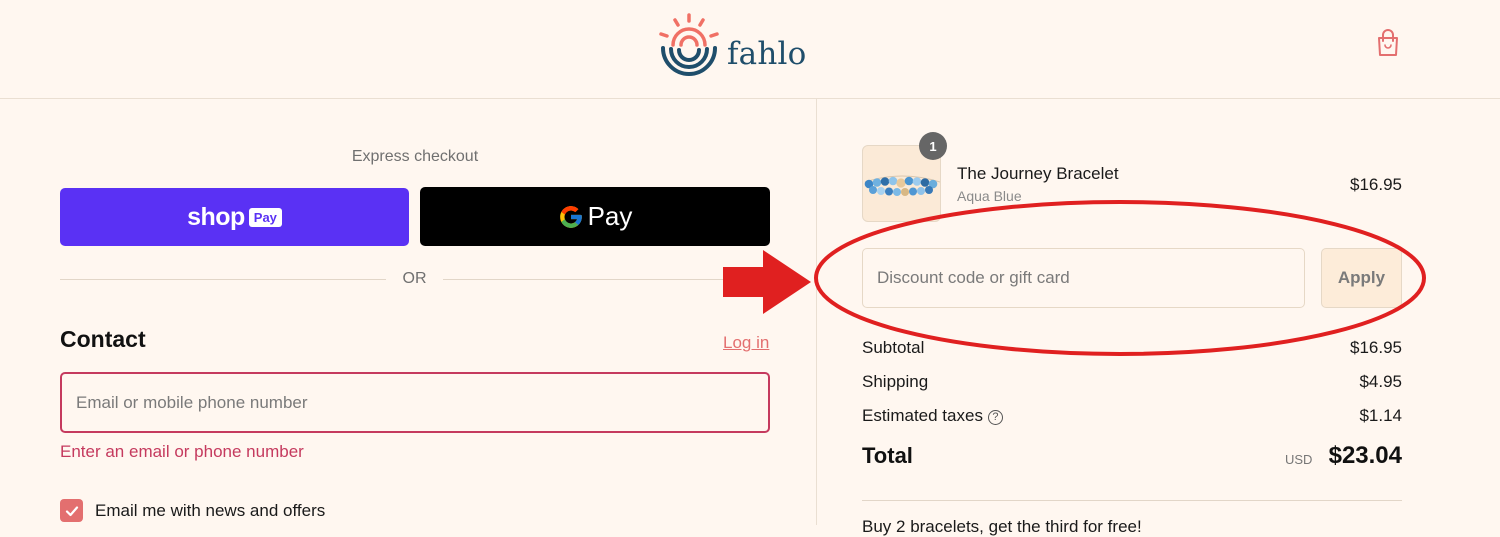 Image resolution: width=1500 pixels, height=537 pixels. Describe the element at coordinates (1002, 526) in the screenshot. I see `promo-message: Buy 2 bracelets, get the third for free!` at that location.